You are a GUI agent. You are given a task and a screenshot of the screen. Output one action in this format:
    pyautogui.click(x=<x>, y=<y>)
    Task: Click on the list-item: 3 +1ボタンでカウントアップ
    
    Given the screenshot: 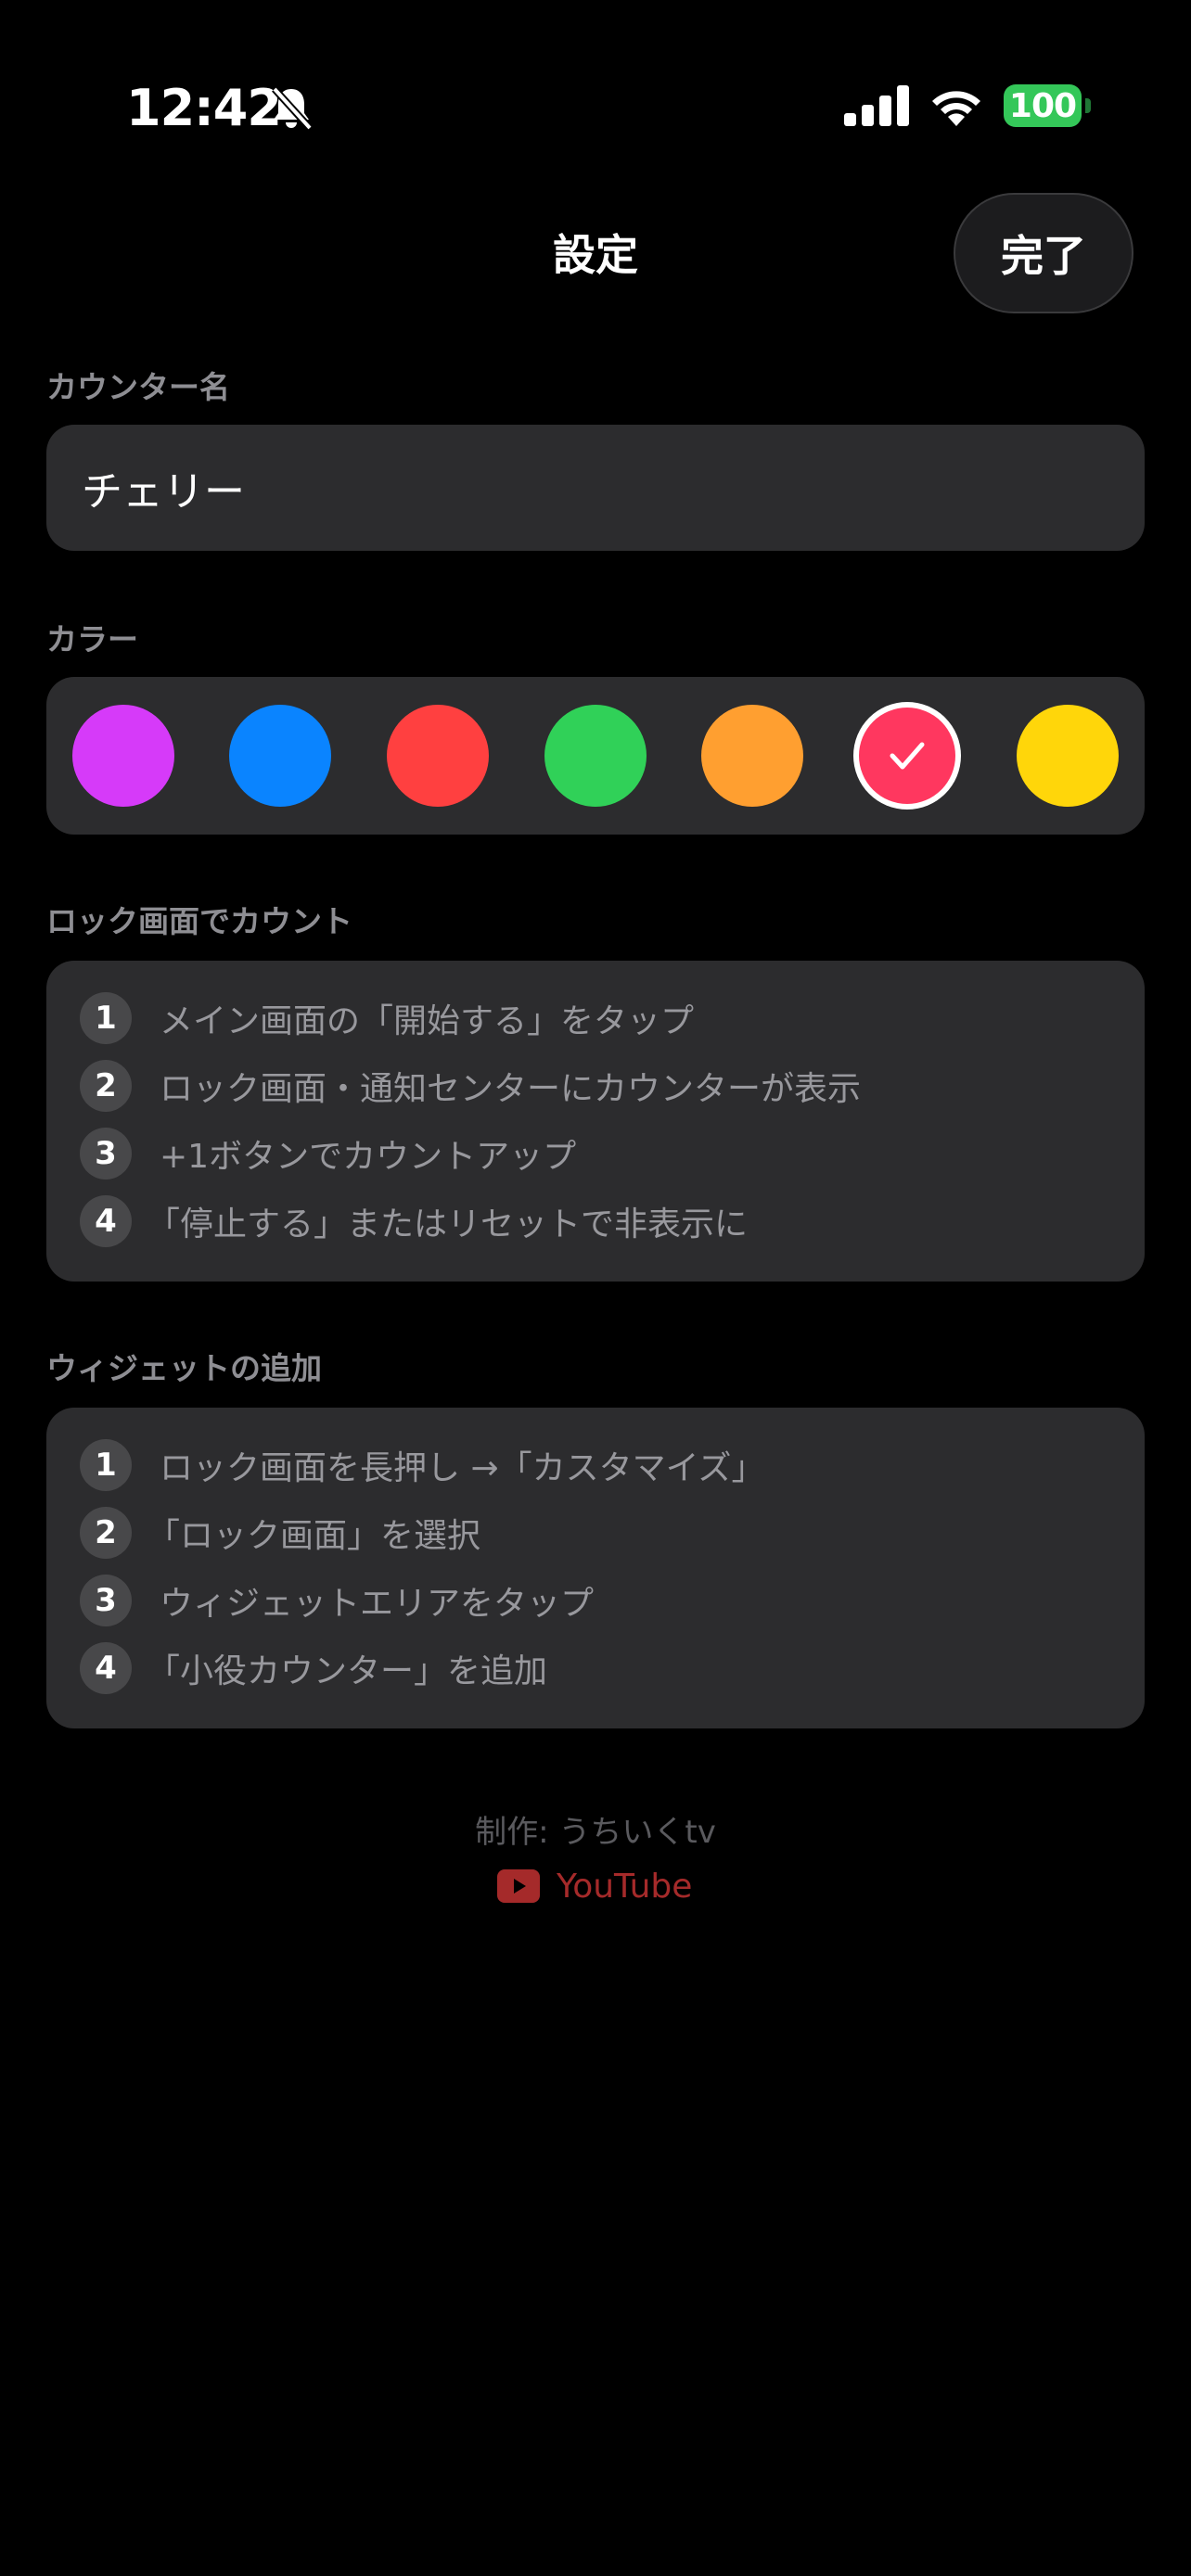 What is the action you would take?
    pyautogui.click(x=328, y=1153)
    